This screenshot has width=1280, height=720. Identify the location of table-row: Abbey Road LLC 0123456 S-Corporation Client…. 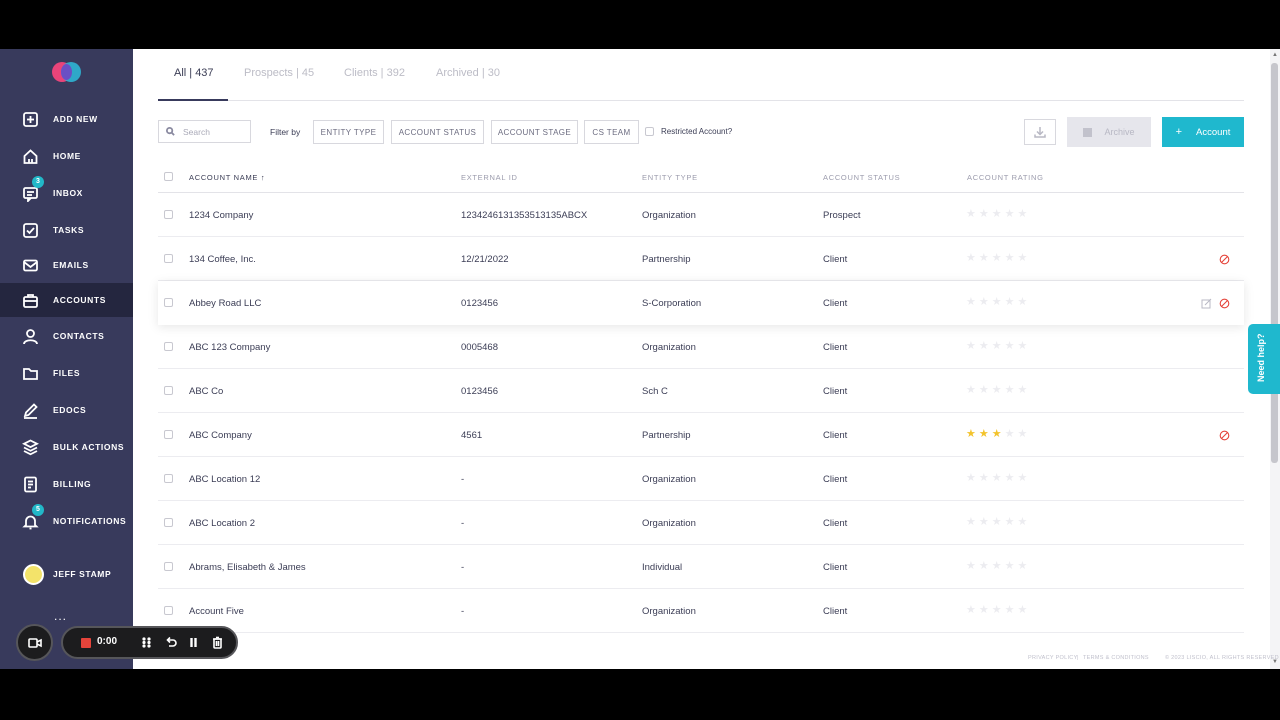
(701, 303).